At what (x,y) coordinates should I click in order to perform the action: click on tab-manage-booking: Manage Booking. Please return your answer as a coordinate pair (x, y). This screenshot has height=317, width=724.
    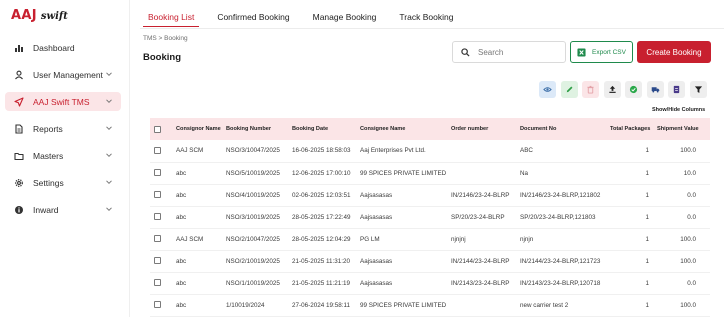
    Looking at the image, I should click on (345, 17).